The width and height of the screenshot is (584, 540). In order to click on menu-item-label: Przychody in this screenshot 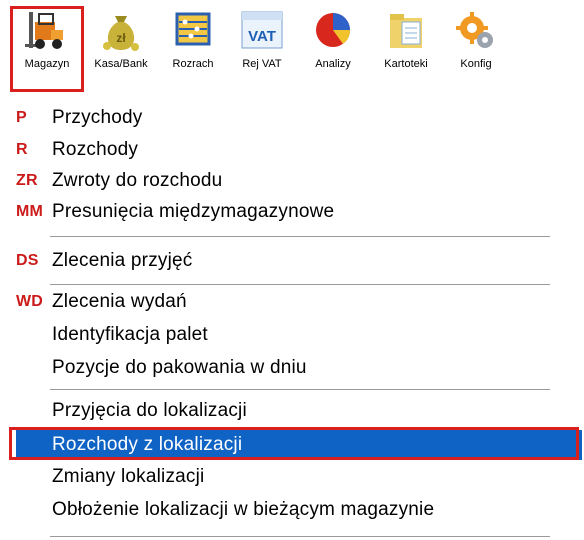, I will do `click(97, 117)`.